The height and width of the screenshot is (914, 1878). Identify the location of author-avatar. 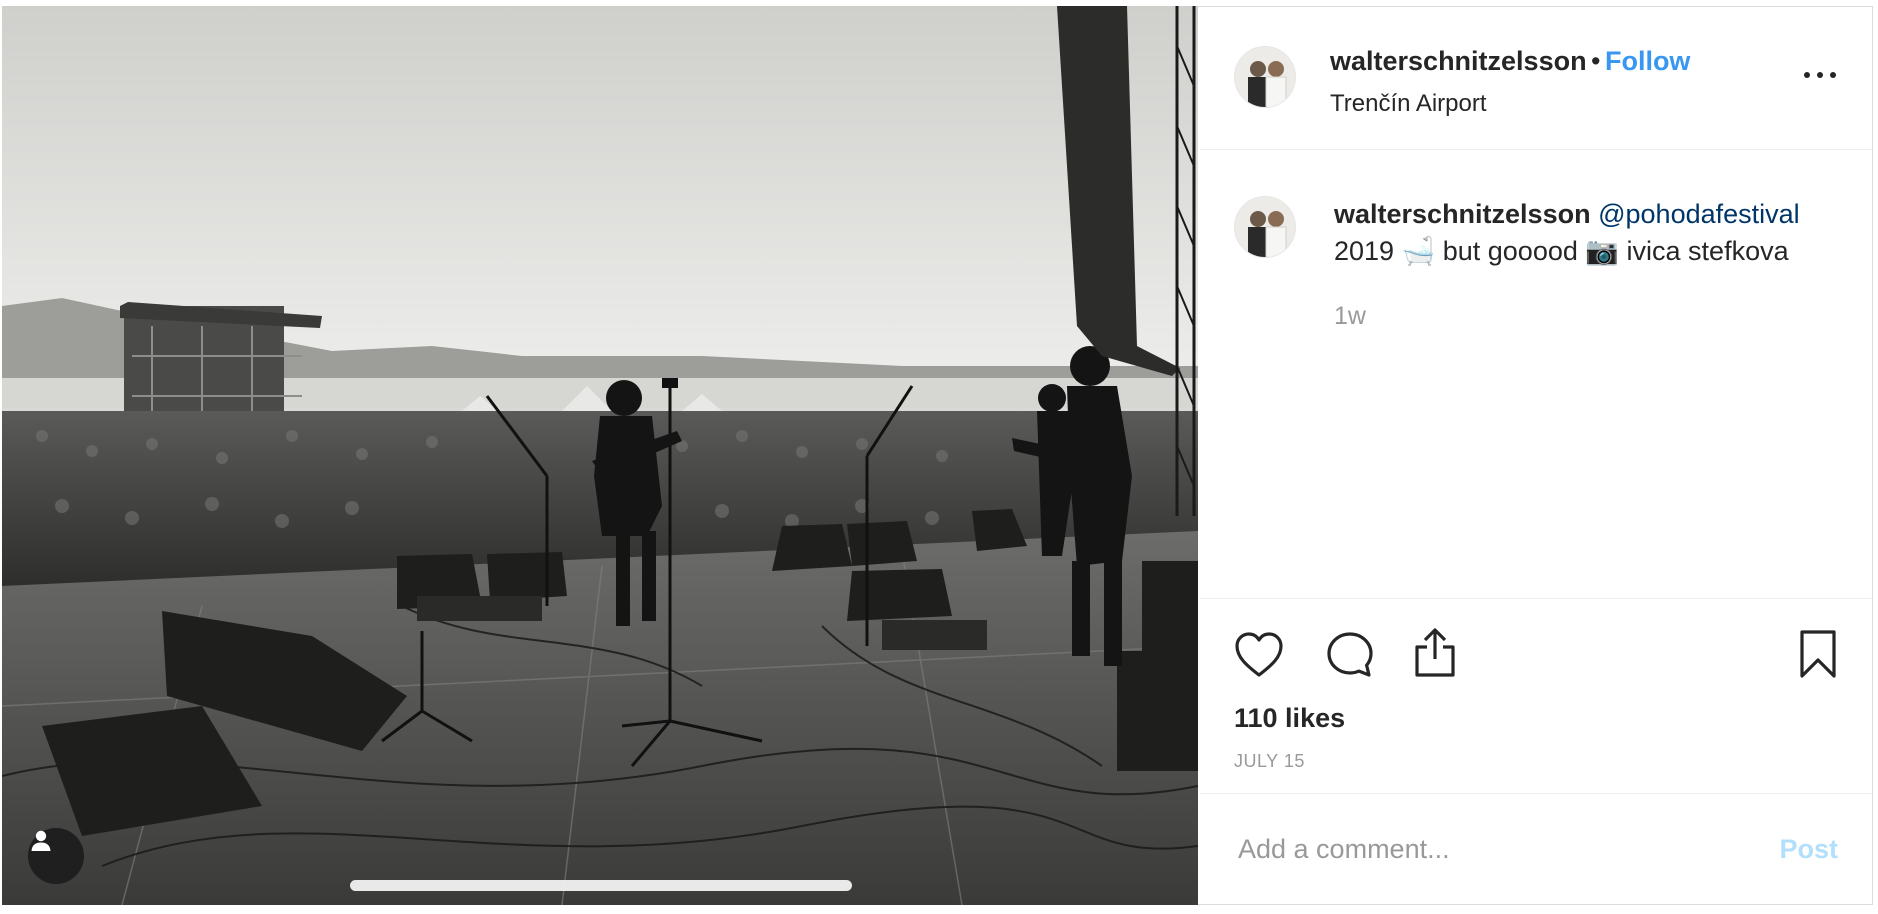
(1265, 77).